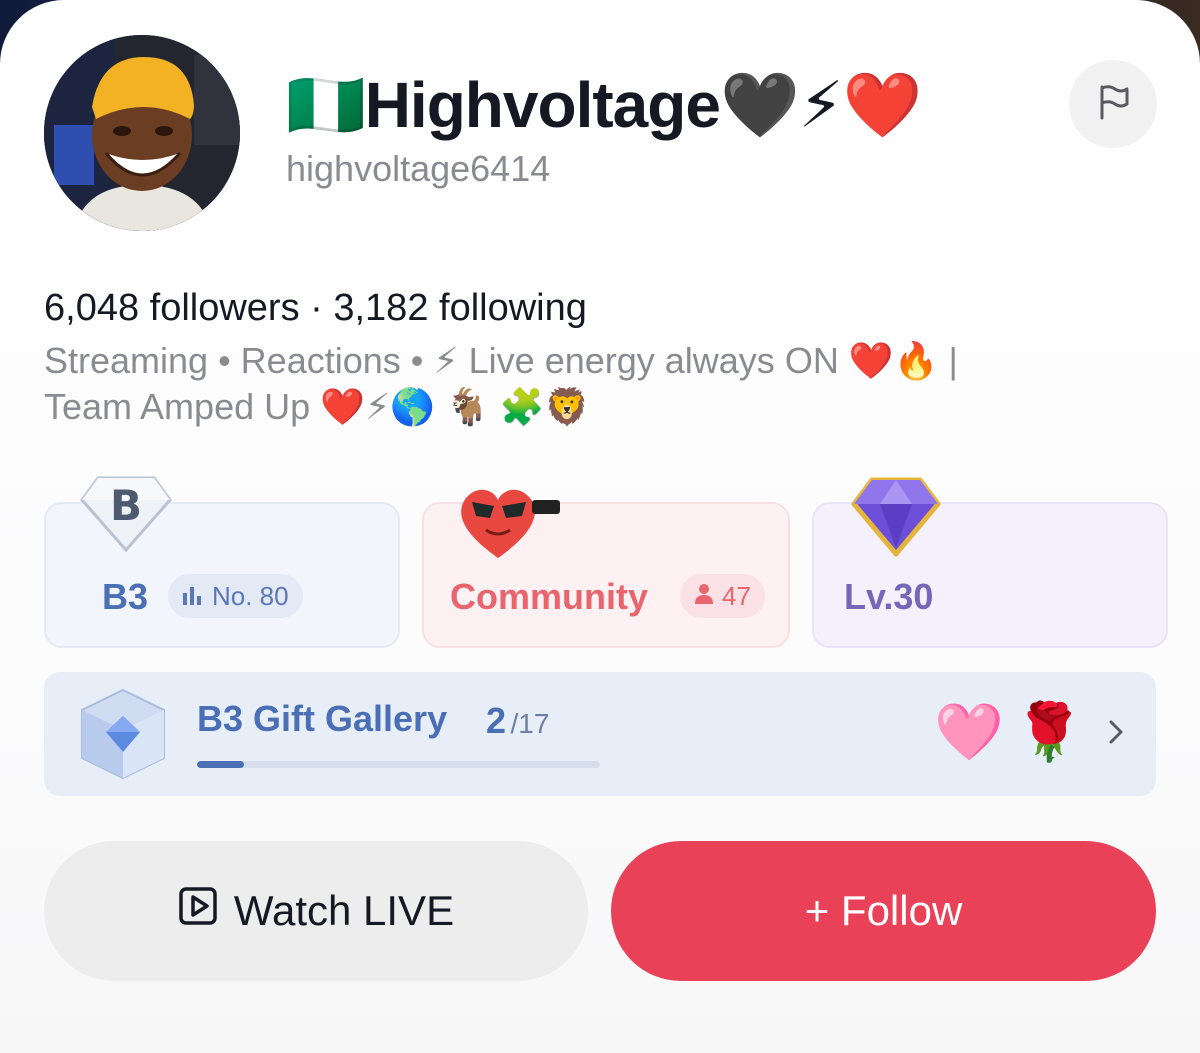 Image resolution: width=1200 pixels, height=1053 pixels. I want to click on b3-badge-letter: B, so click(126, 505).